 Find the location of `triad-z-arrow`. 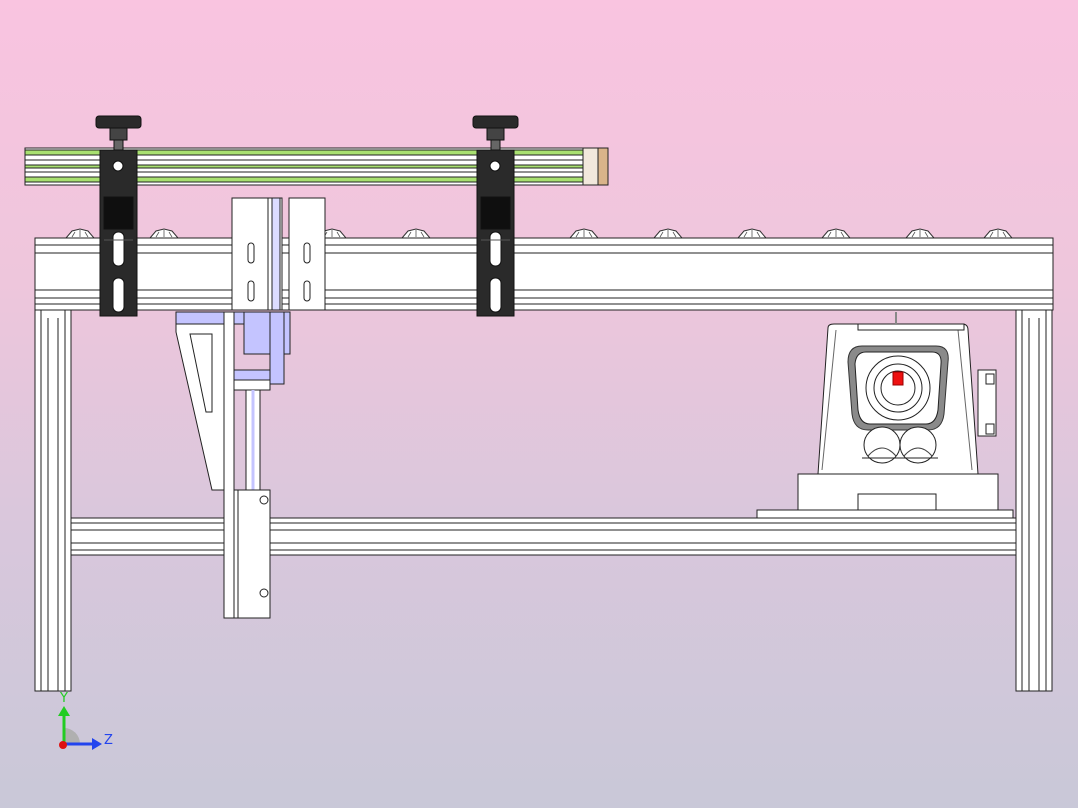

triad-z-arrow is located at coordinates (97, 744).